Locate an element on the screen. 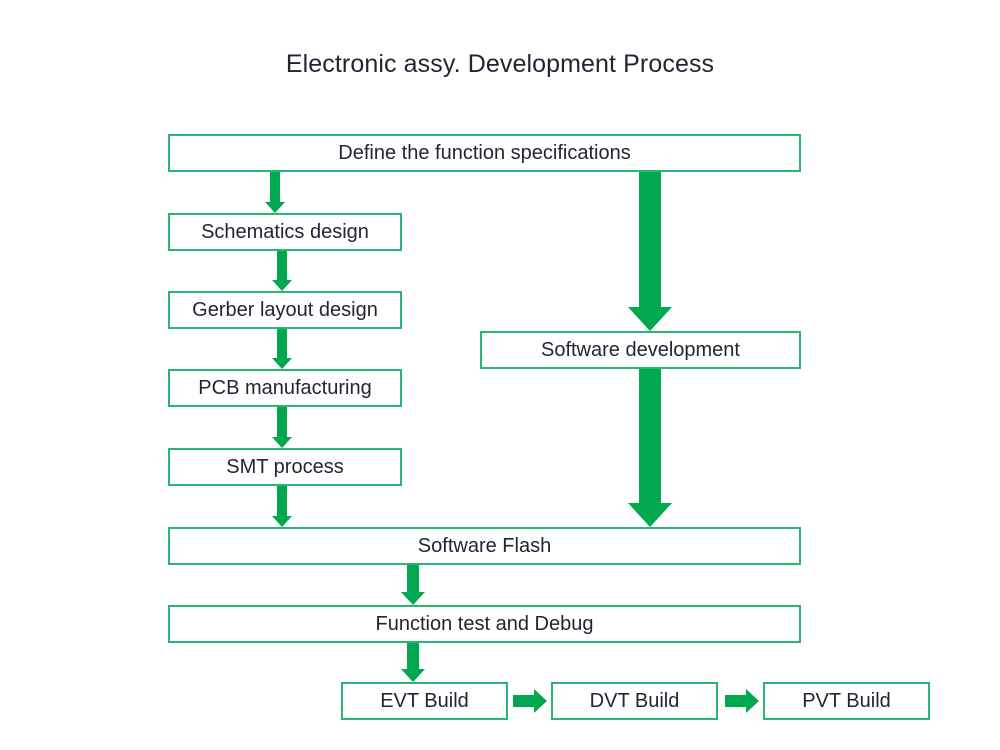 Image resolution: width=1000 pixels, height=750 pixels. process-box-label: Software Flash is located at coordinates (484, 546).